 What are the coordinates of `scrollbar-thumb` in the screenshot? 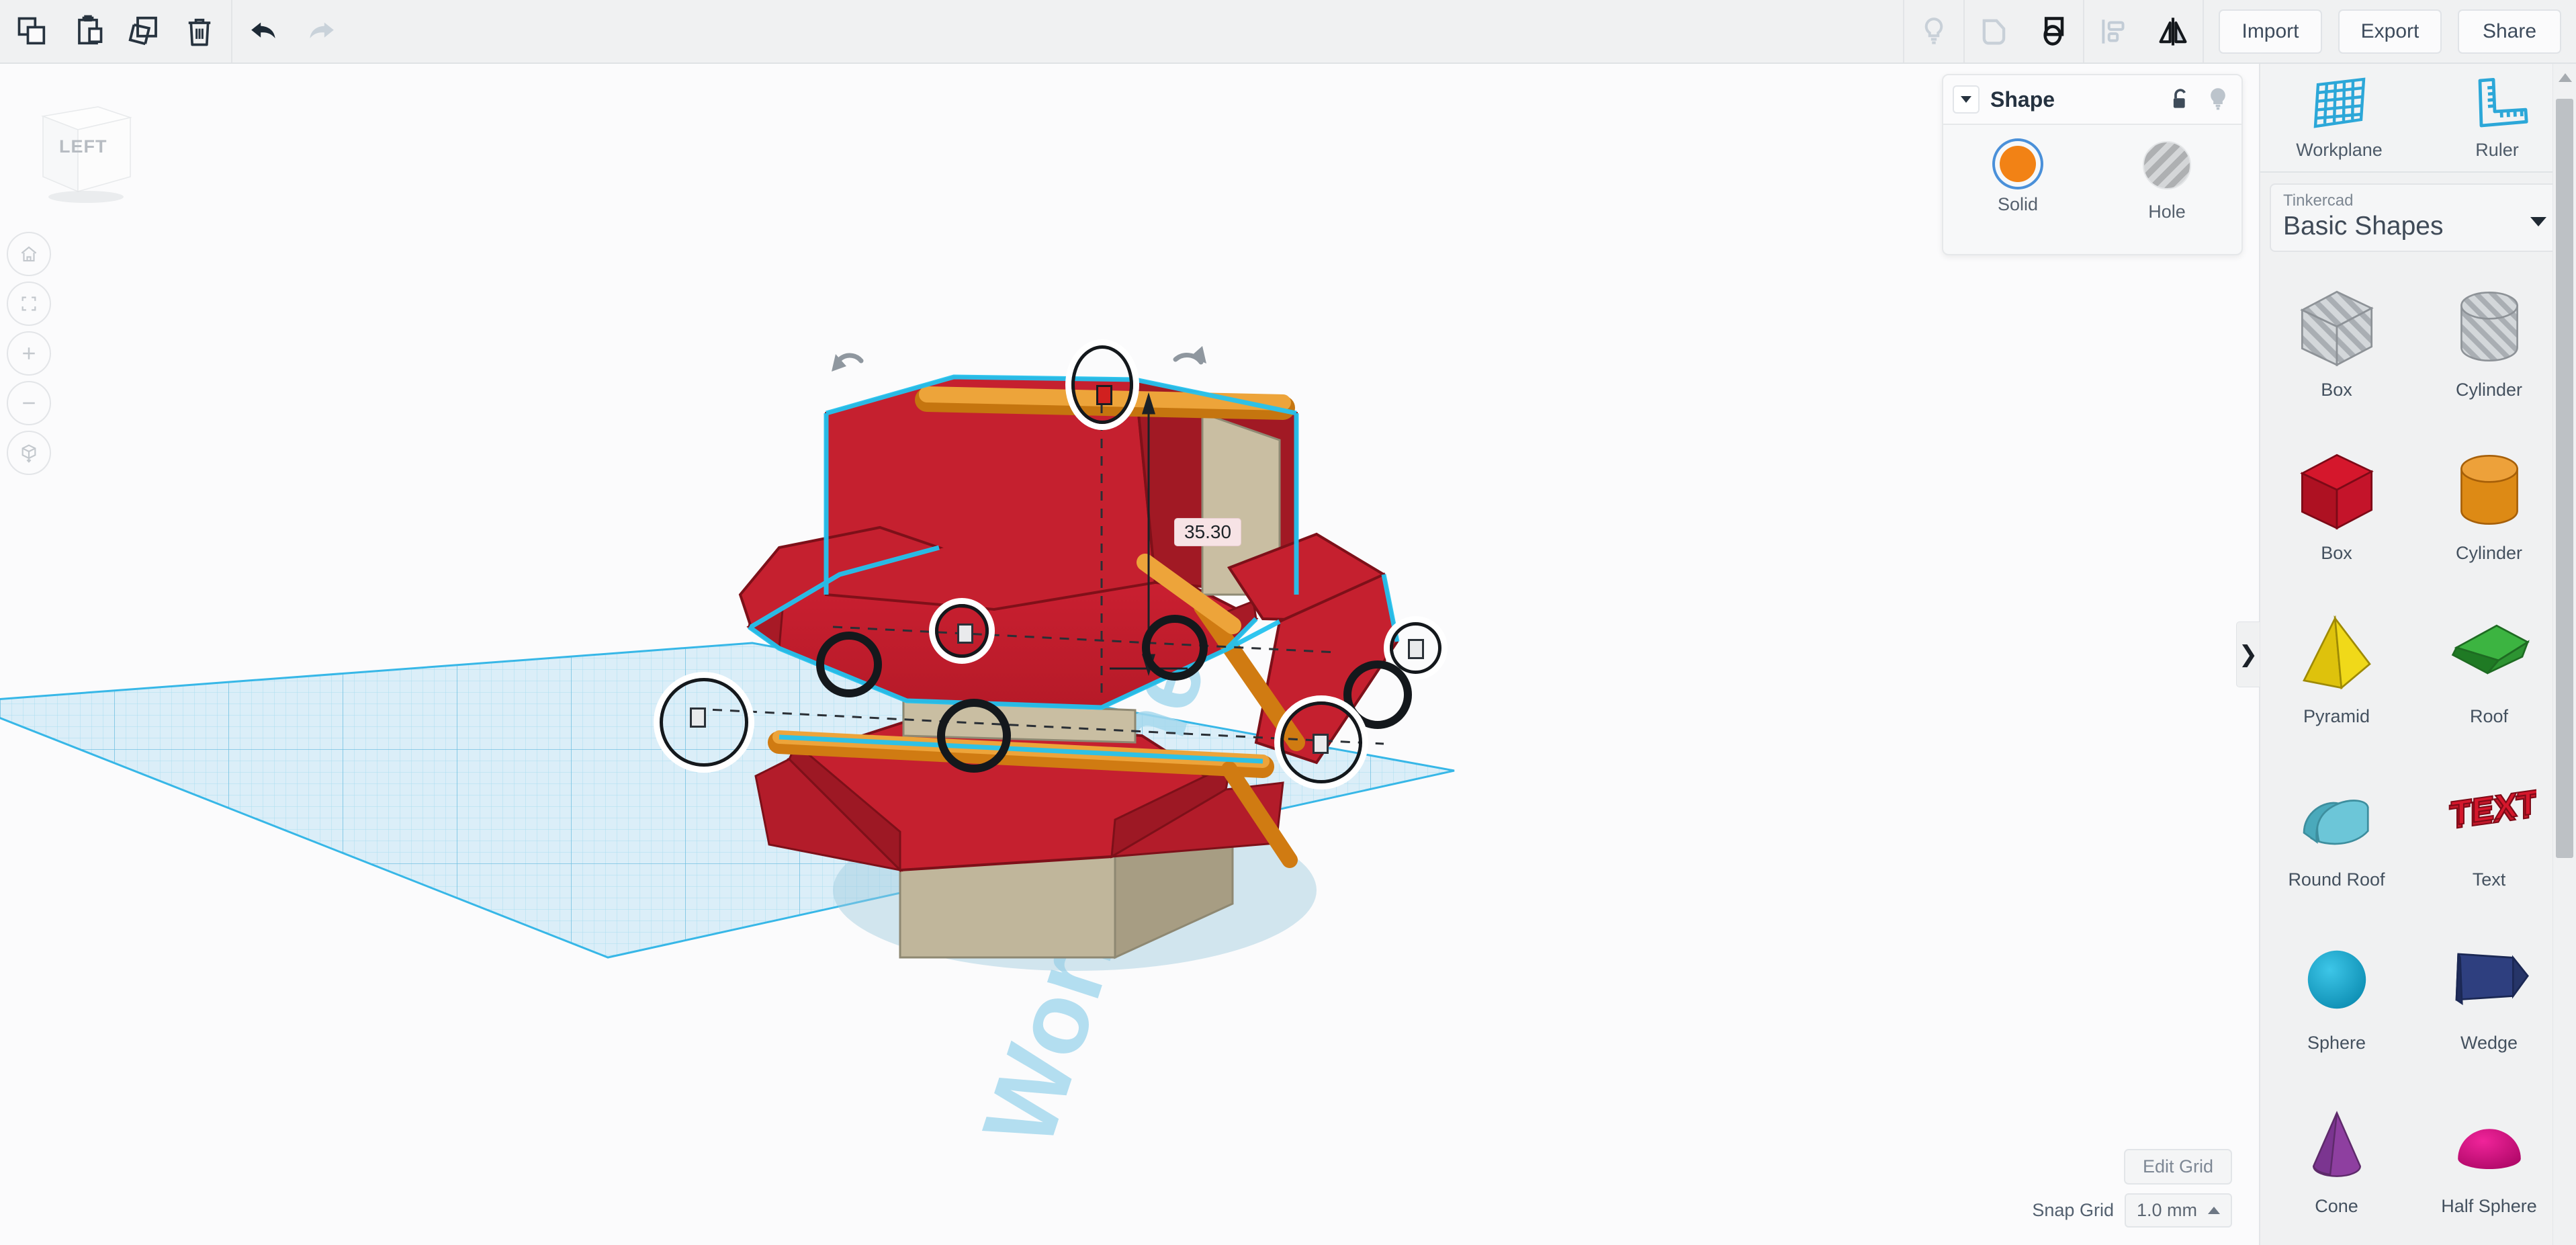 It's located at (2565, 478).